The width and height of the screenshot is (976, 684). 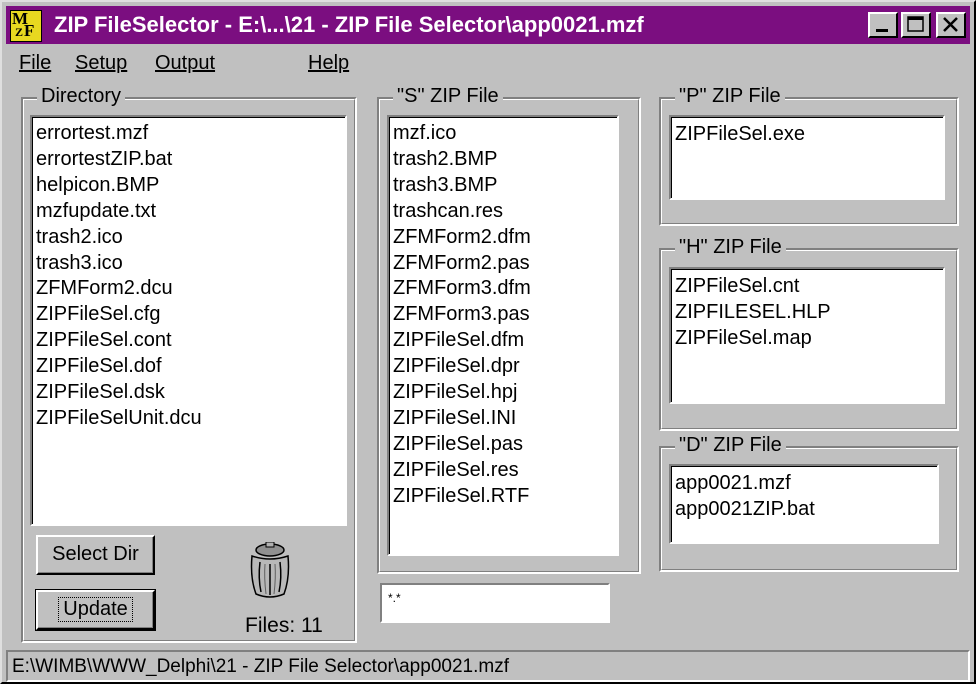 I want to click on minimize-icon, so click(x=882, y=30).